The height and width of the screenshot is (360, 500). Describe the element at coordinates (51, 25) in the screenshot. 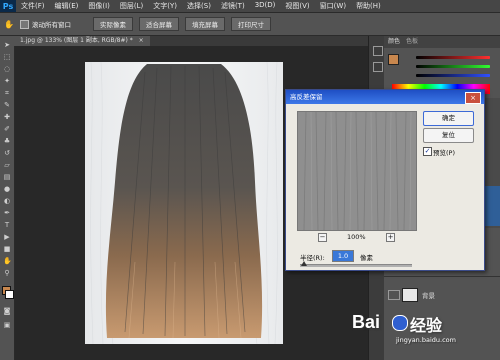

I see `scroll-all-windows-label: 滚动所有窗口` at that location.